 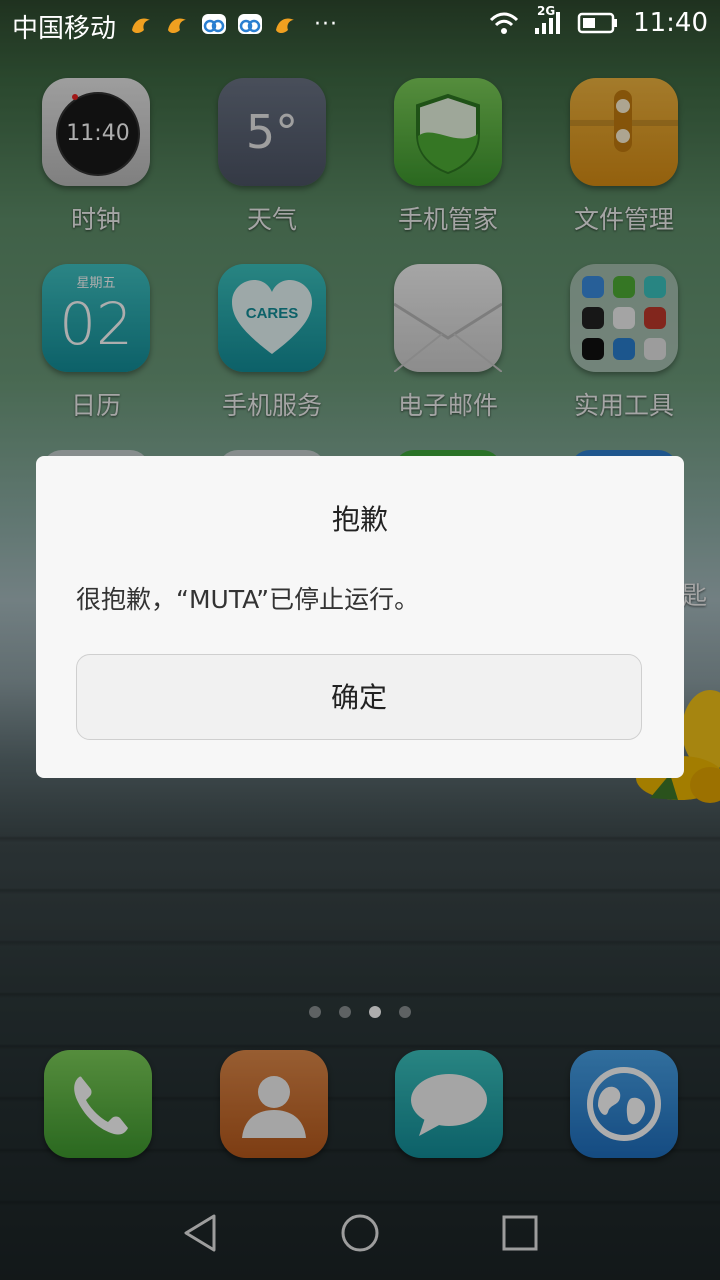 I want to click on dialog-title: 抱歉, so click(x=359, y=519).